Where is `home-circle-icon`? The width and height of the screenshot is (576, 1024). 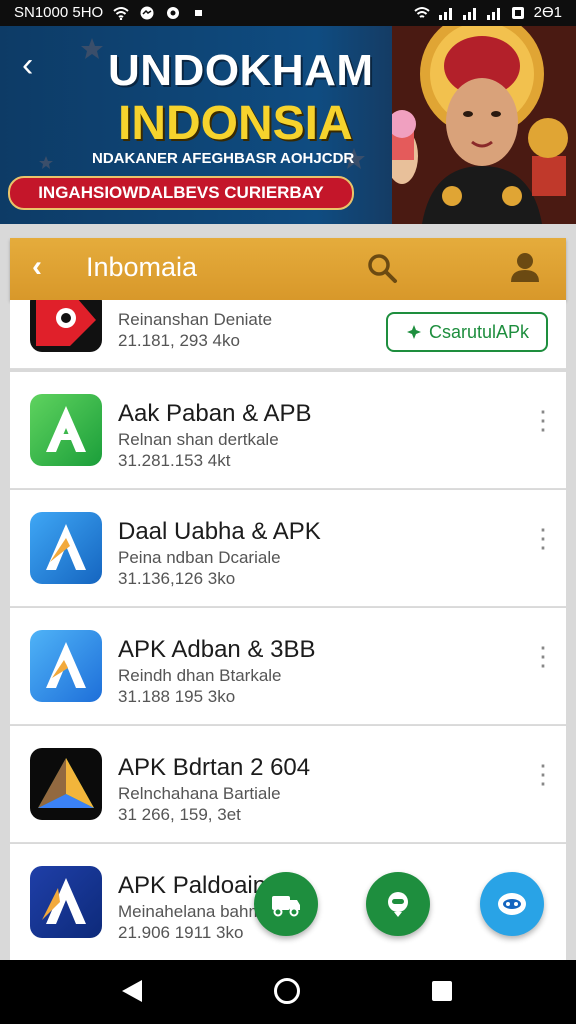 home-circle-icon is located at coordinates (287, 991).